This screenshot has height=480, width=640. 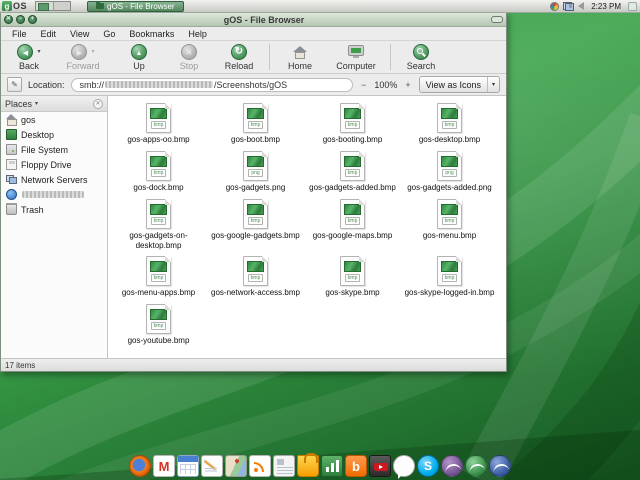 I want to click on stop-button: Stop, so click(x=189, y=57).